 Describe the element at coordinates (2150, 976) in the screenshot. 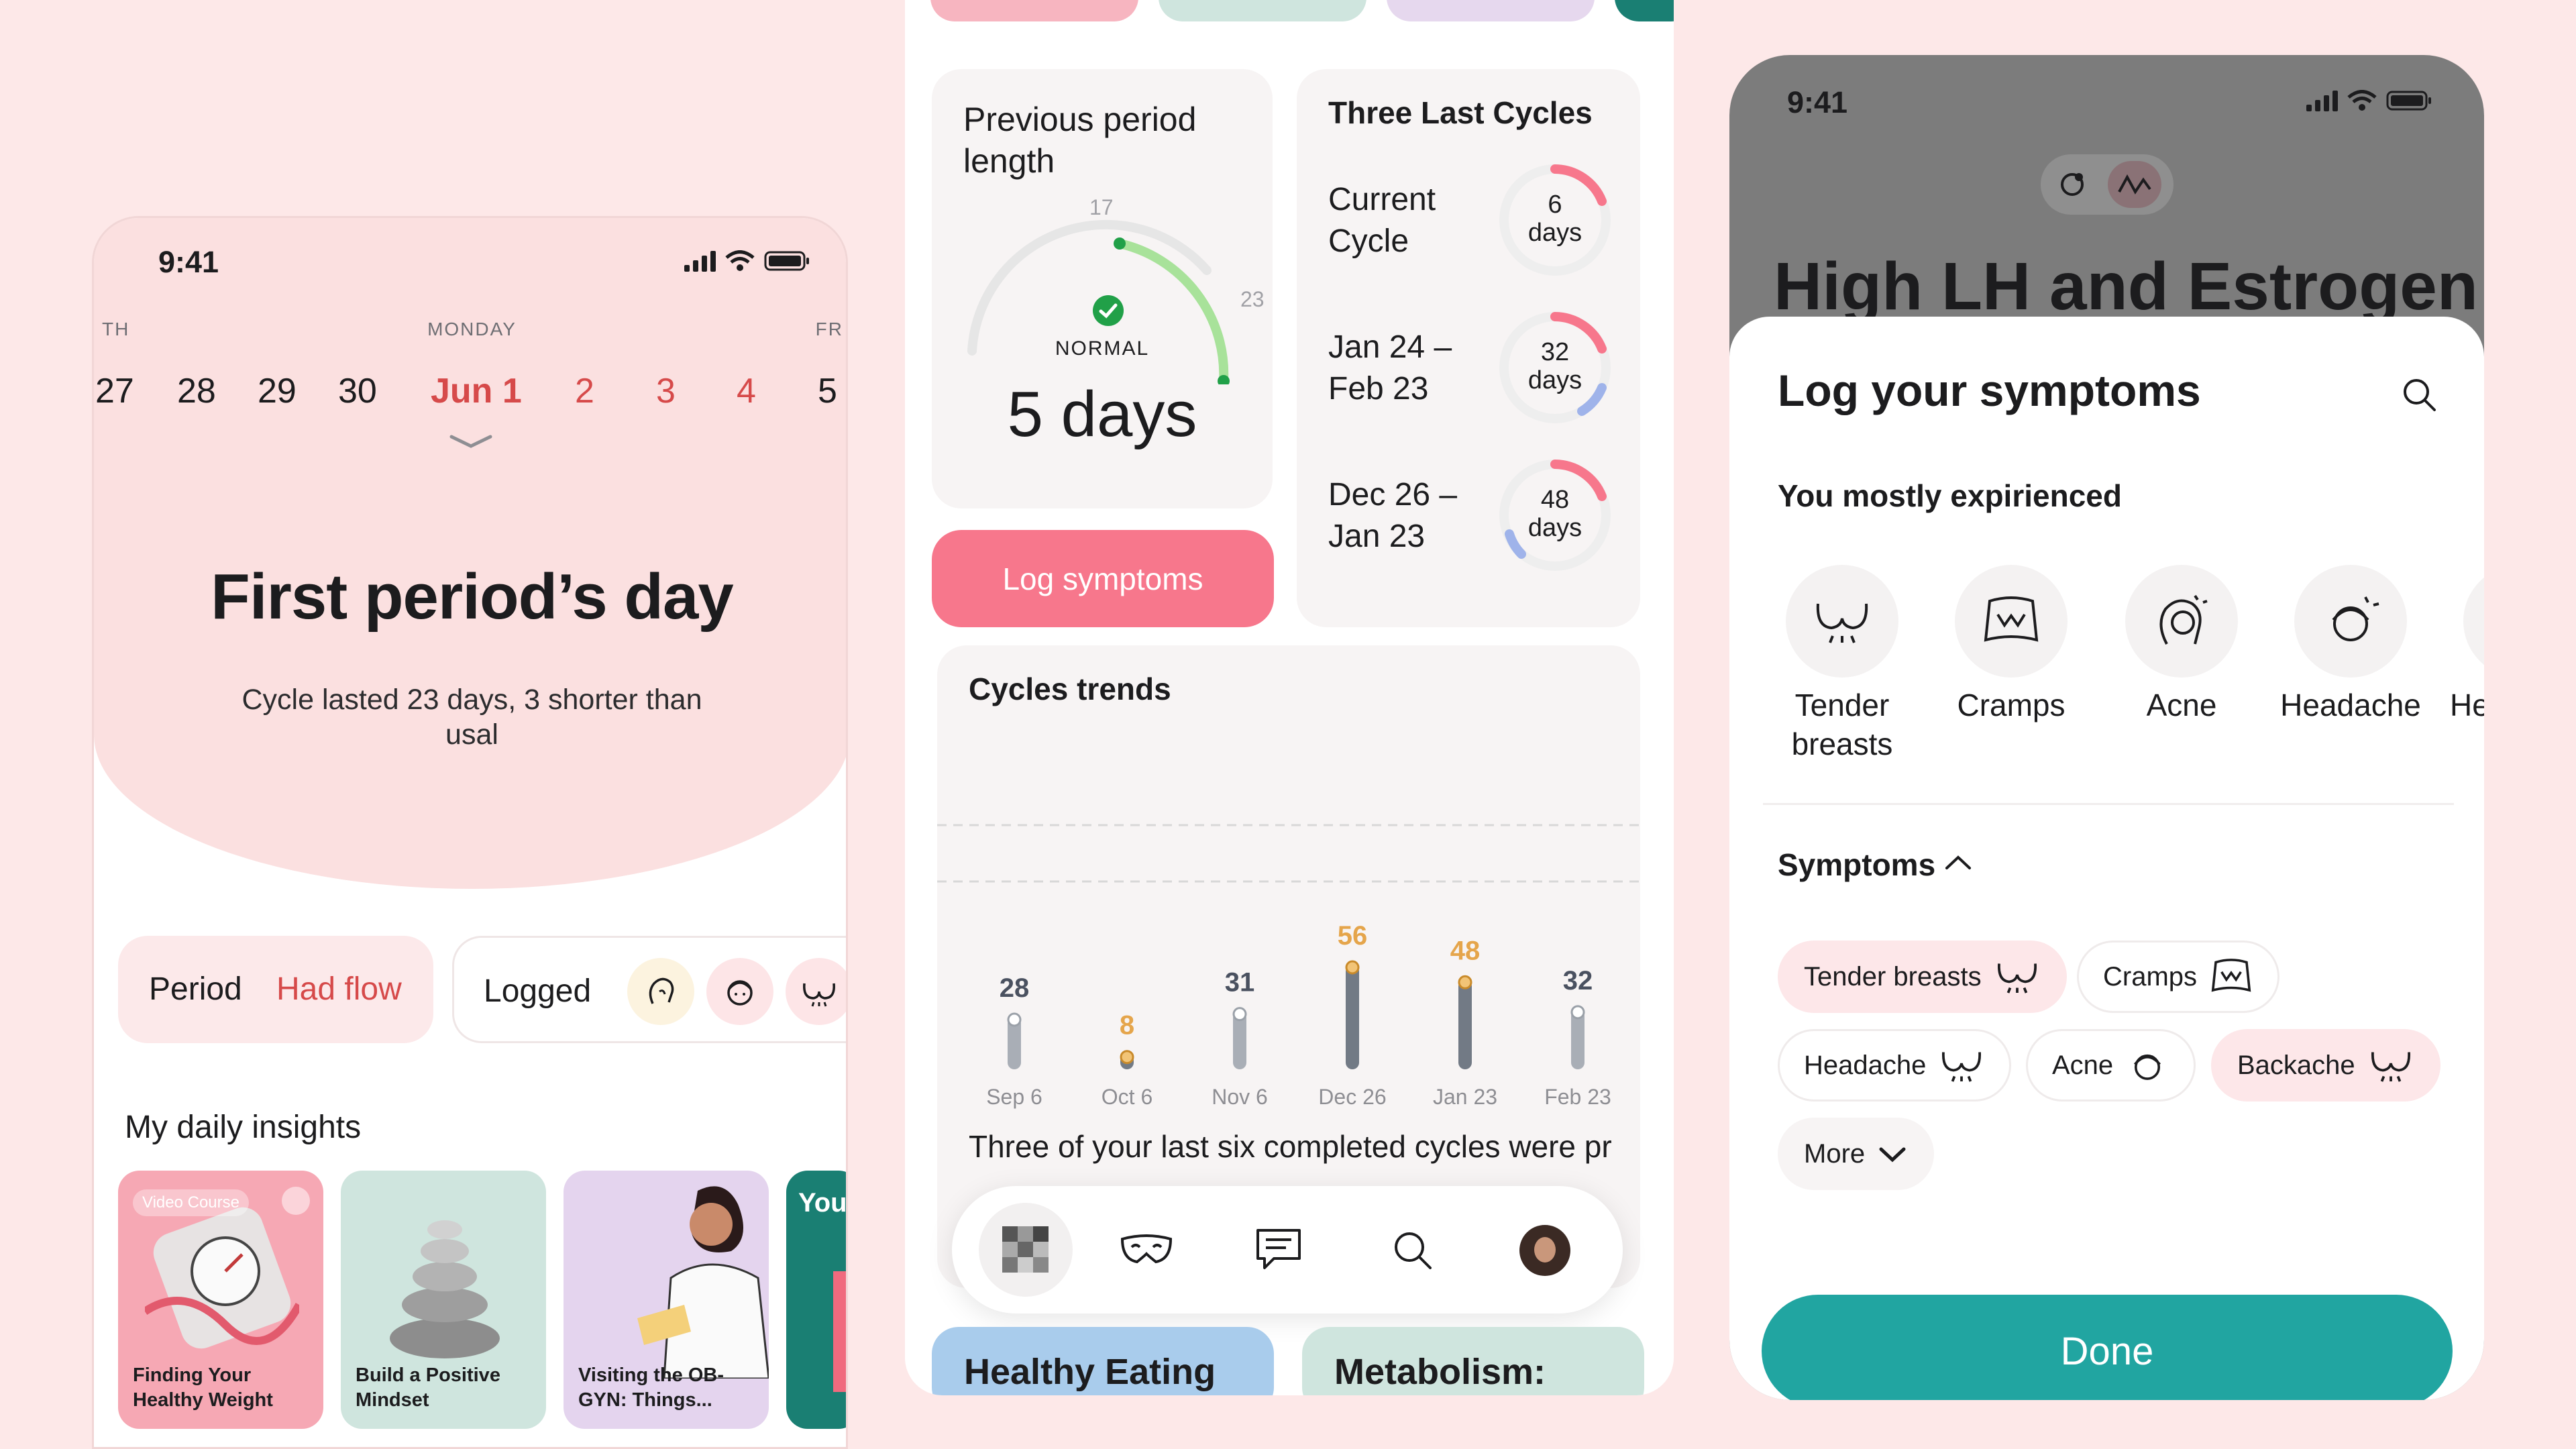

I see `pill-label: Cramps` at that location.